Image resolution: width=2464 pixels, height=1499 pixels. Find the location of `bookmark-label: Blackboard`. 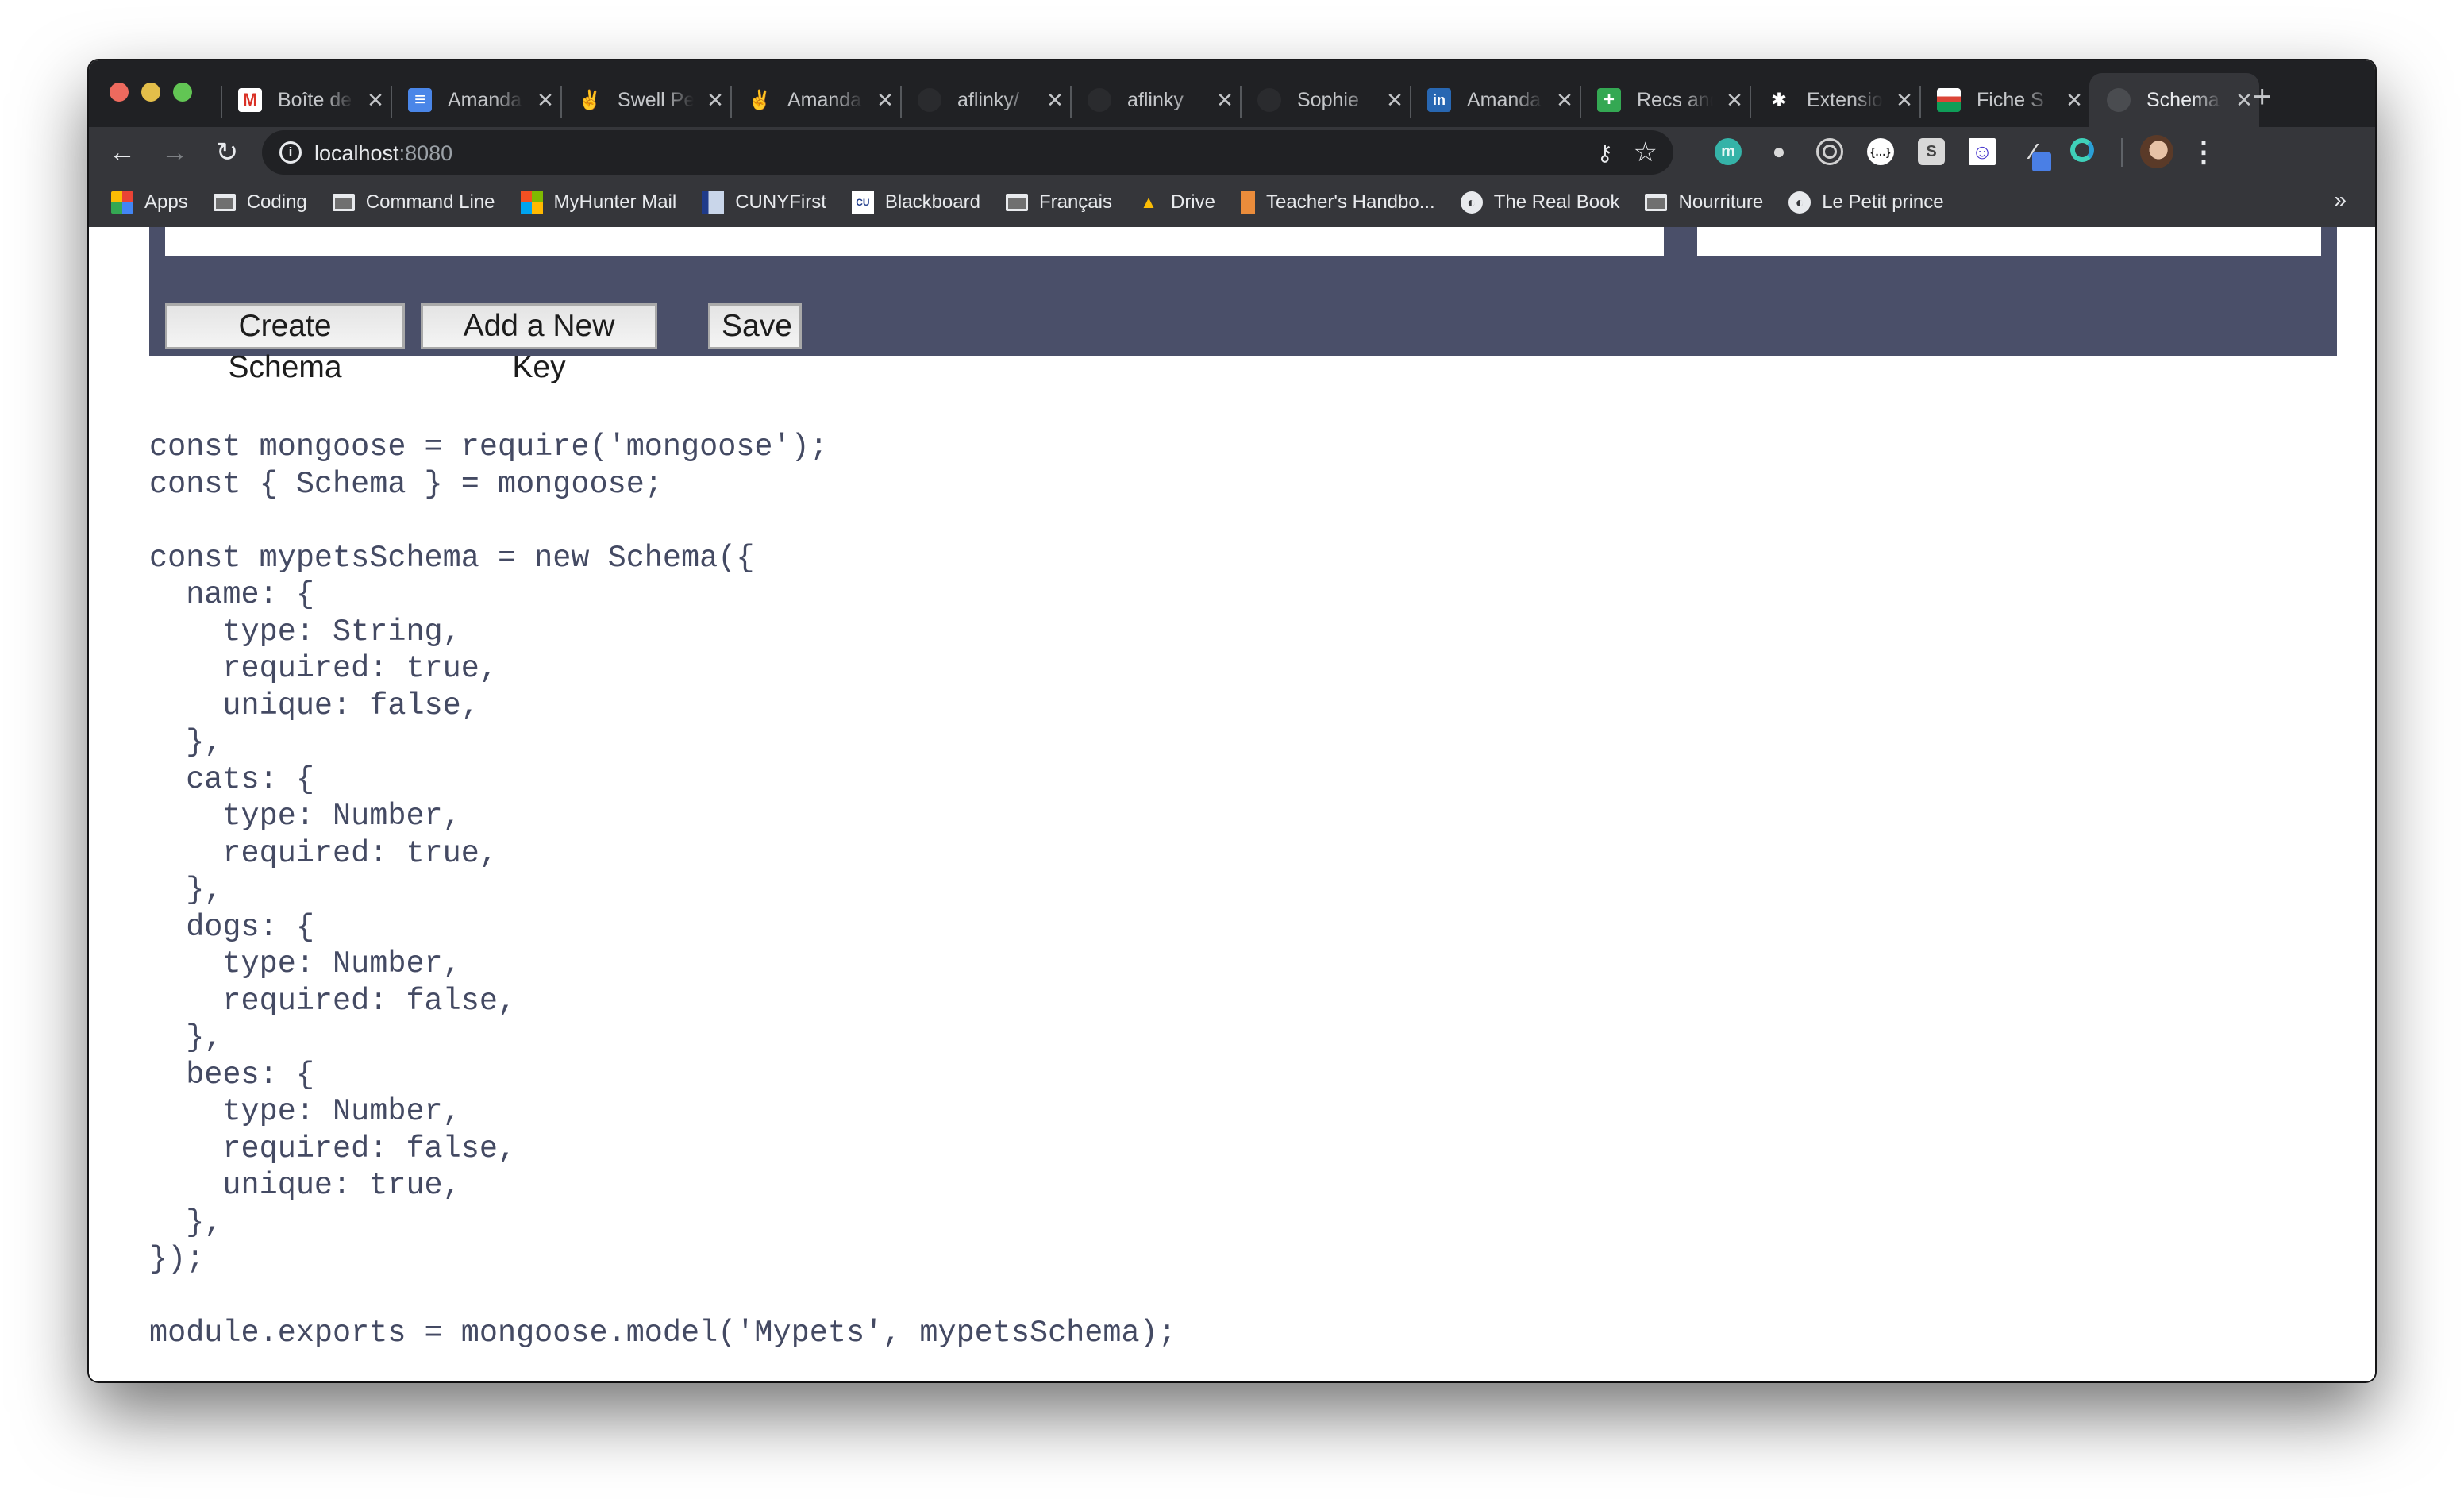

bookmark-label: Blackboard is located at coordinates (932, 202).